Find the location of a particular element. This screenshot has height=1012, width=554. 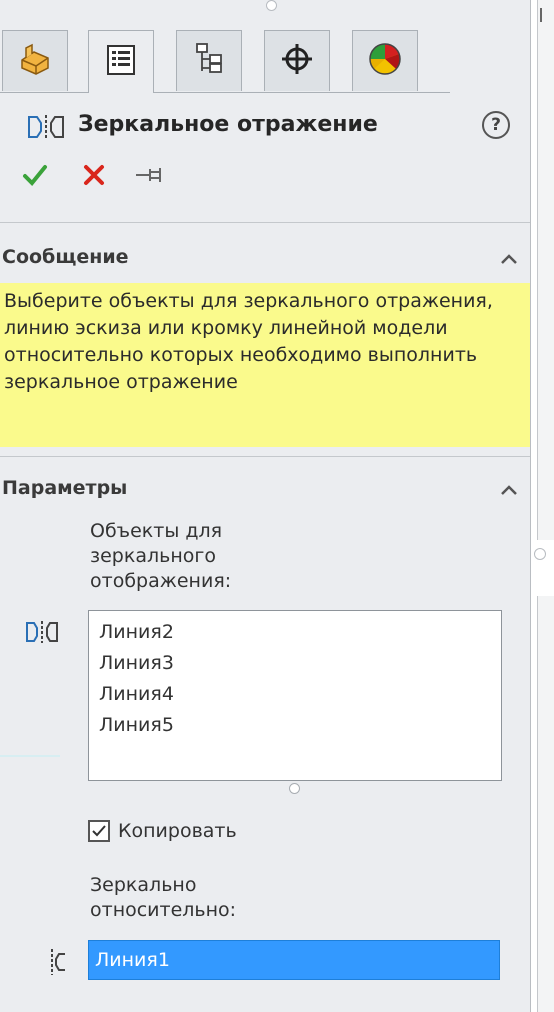

tab-configuration-manager is located at coordinates (209, 60).